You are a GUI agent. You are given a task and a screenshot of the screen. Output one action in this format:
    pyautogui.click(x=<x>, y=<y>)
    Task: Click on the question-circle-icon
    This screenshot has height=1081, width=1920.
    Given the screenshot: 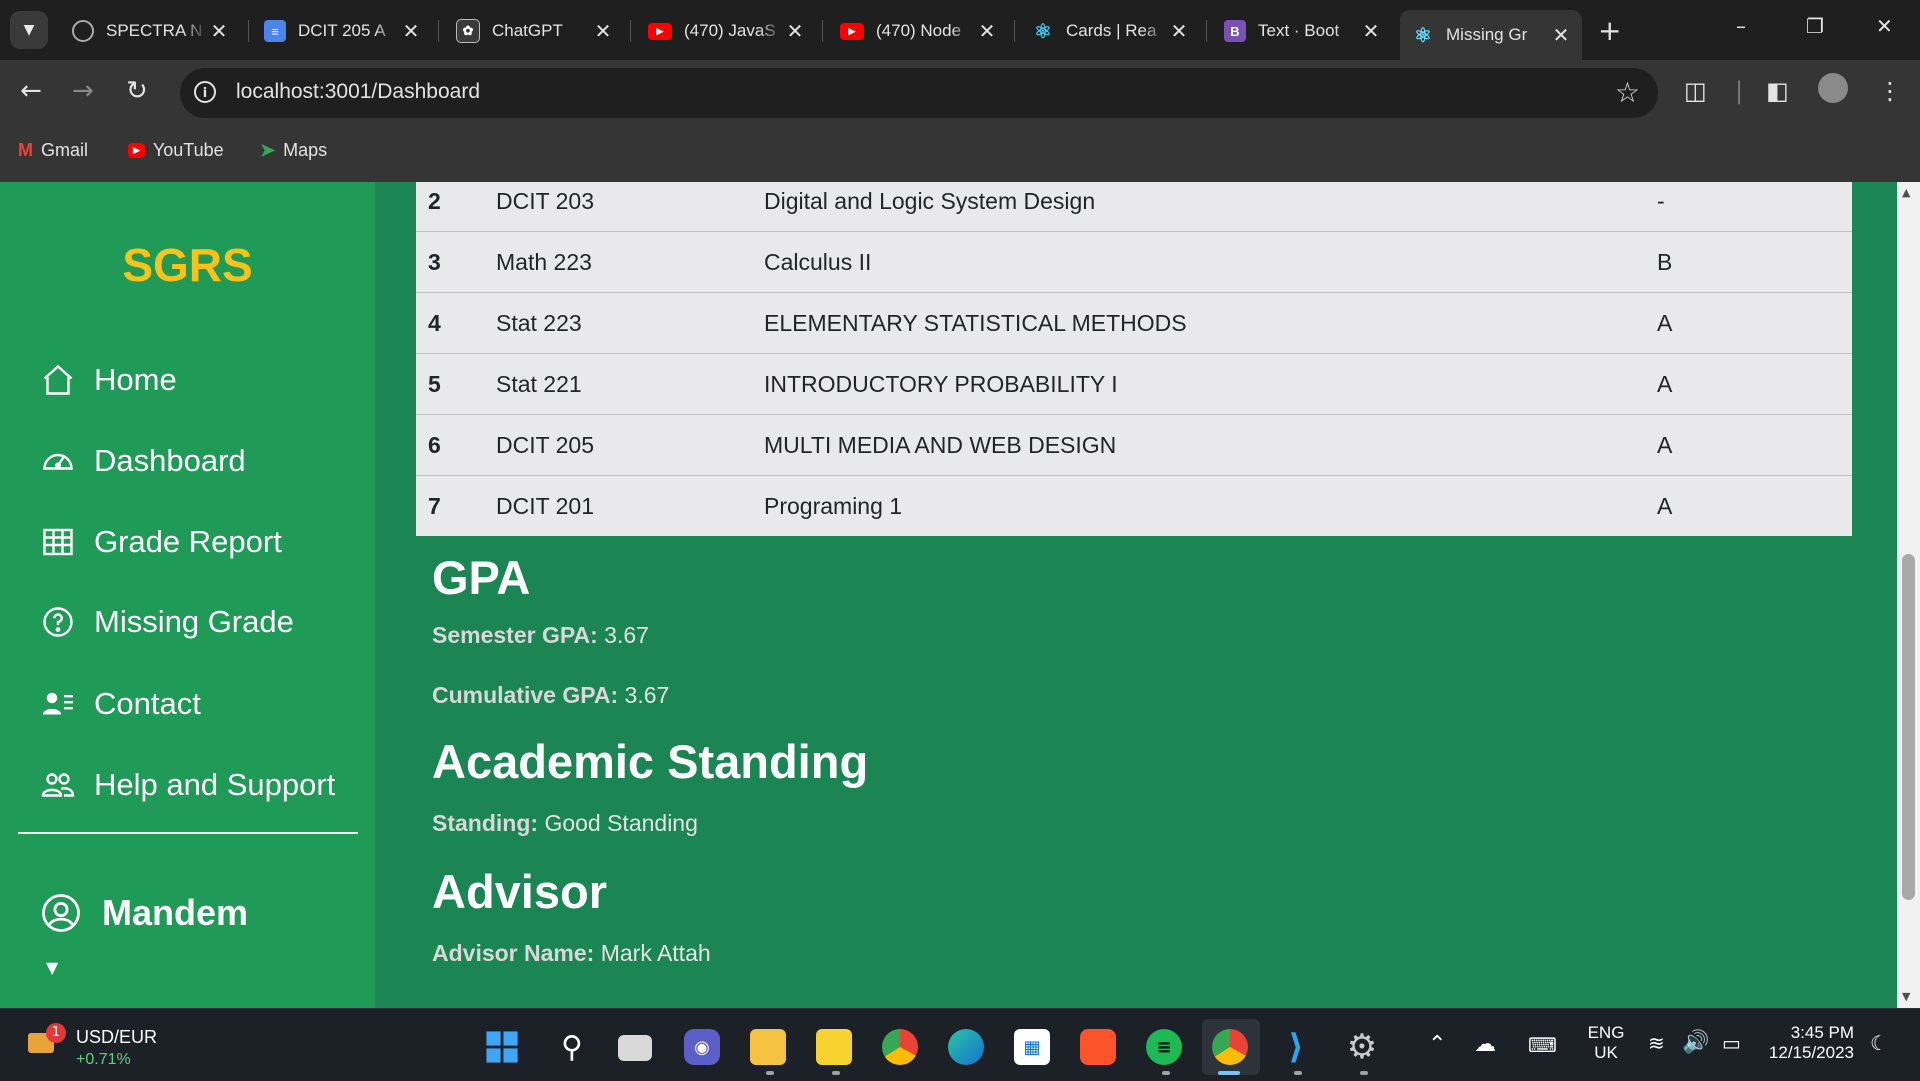 What is the action you would take?
    pyautogui.click(x=58, y=622)
    